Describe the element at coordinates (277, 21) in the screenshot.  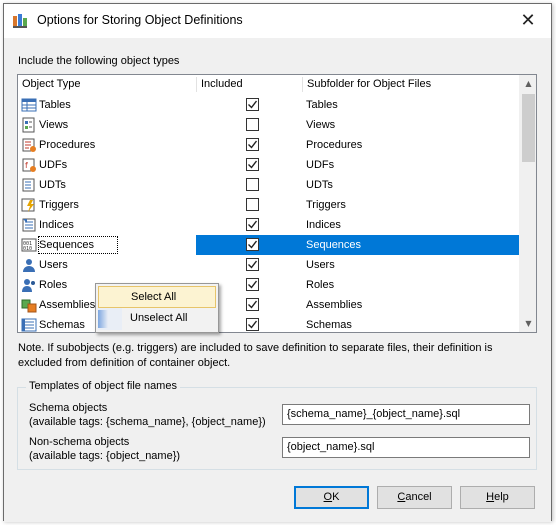
I see `title-bar: Options for Storing Object Definitions ✕` at that location.